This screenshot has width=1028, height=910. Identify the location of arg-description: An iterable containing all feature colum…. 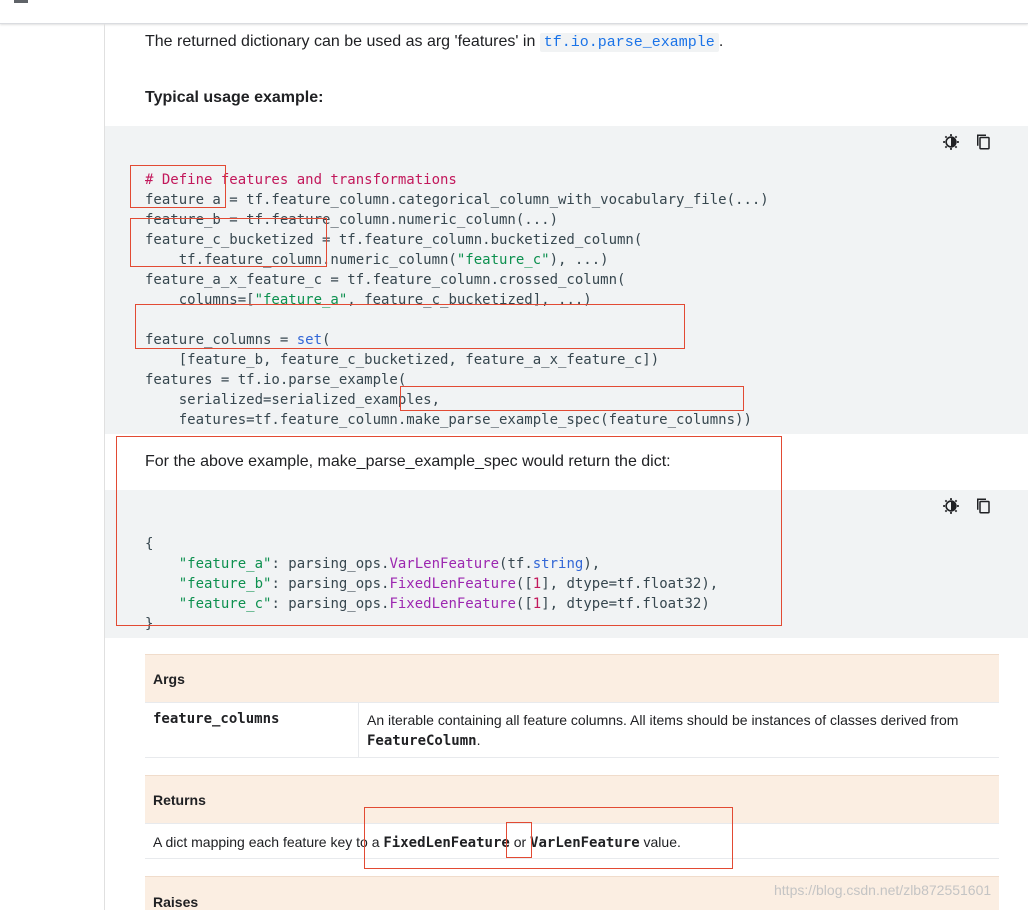
(663, 730).